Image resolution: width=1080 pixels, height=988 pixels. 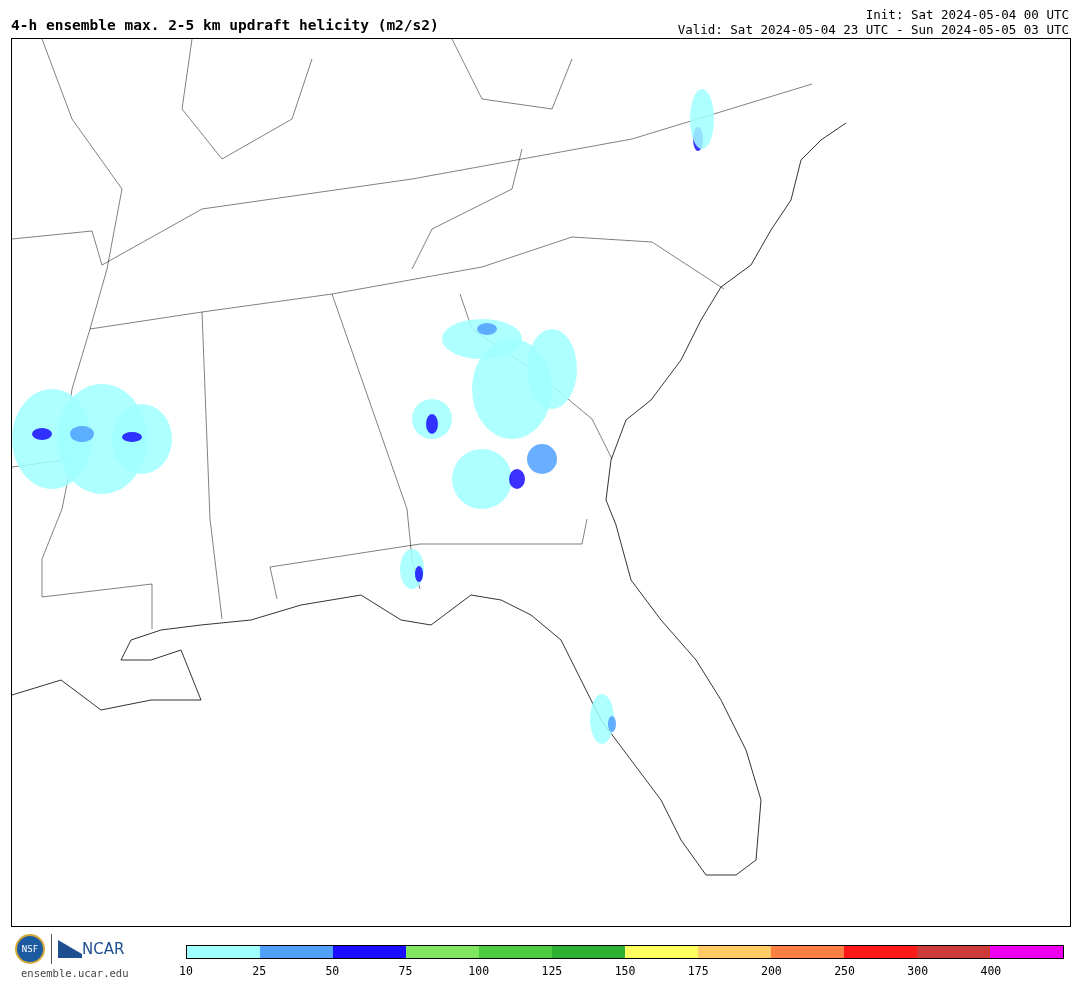 I want to click on scale-label: 400, so click(x=991, y=971).